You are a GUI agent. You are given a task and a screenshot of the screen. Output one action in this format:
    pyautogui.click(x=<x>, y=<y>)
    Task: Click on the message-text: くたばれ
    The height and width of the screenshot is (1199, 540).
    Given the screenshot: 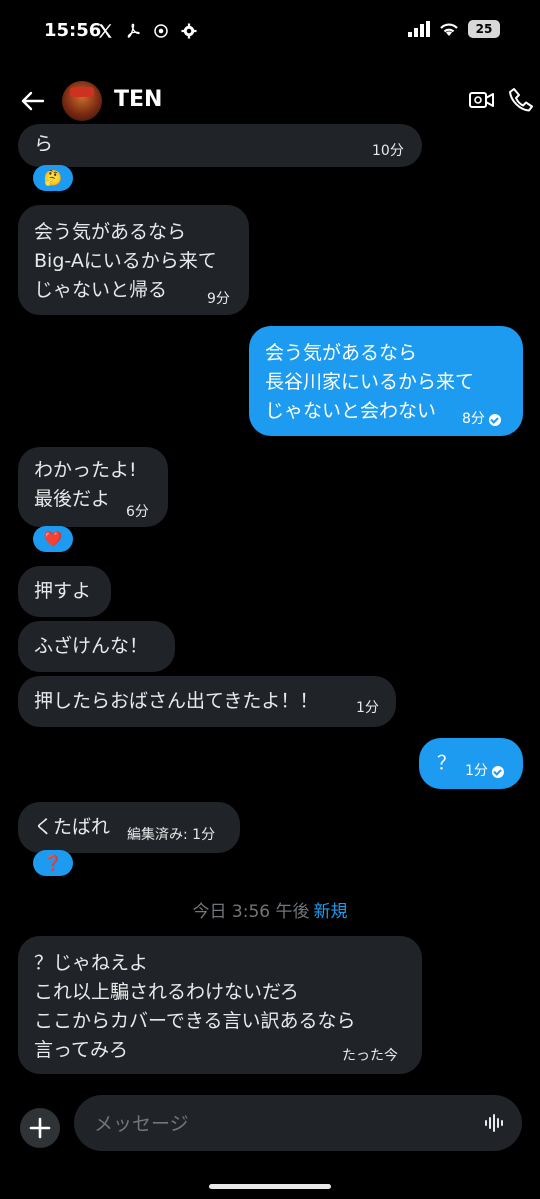 What is the action you would take?
    pyautogui.click(x=72, y=827)
    